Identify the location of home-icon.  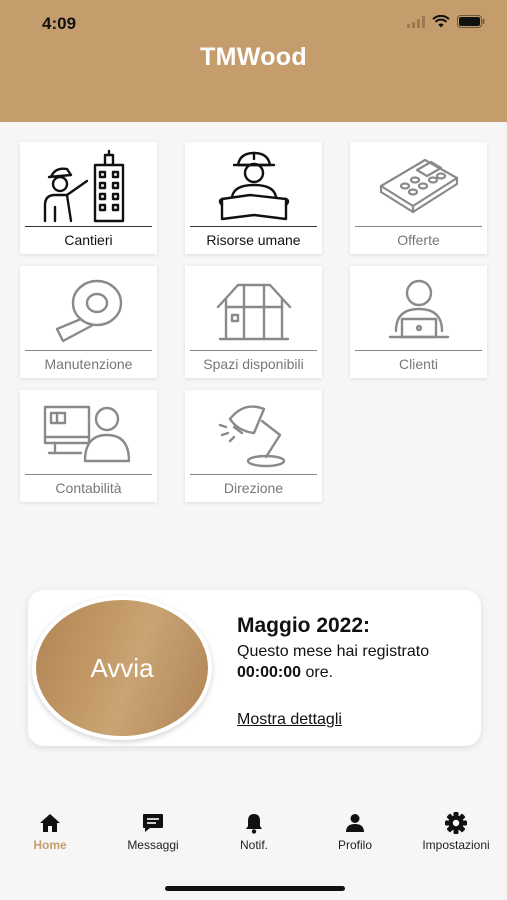
(50, 823).